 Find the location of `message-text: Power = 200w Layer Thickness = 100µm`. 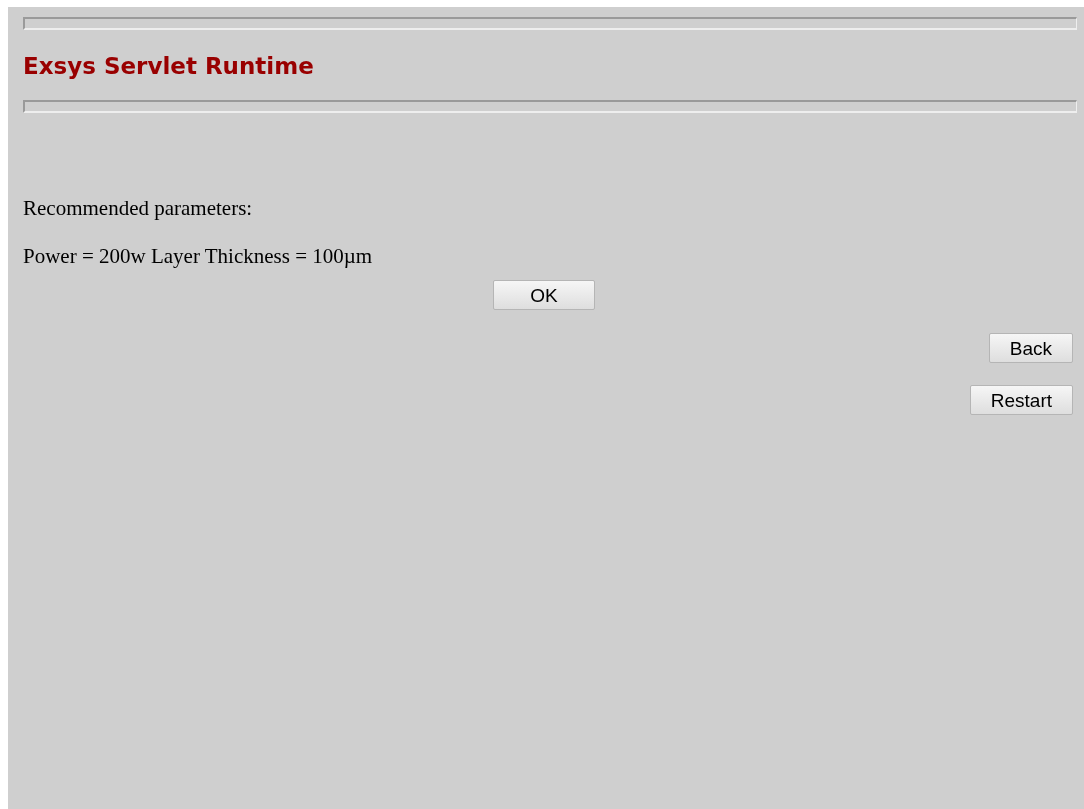

message-text: Power = 200w Layer Thickness = 100µm is located at coordinates (198, 256).